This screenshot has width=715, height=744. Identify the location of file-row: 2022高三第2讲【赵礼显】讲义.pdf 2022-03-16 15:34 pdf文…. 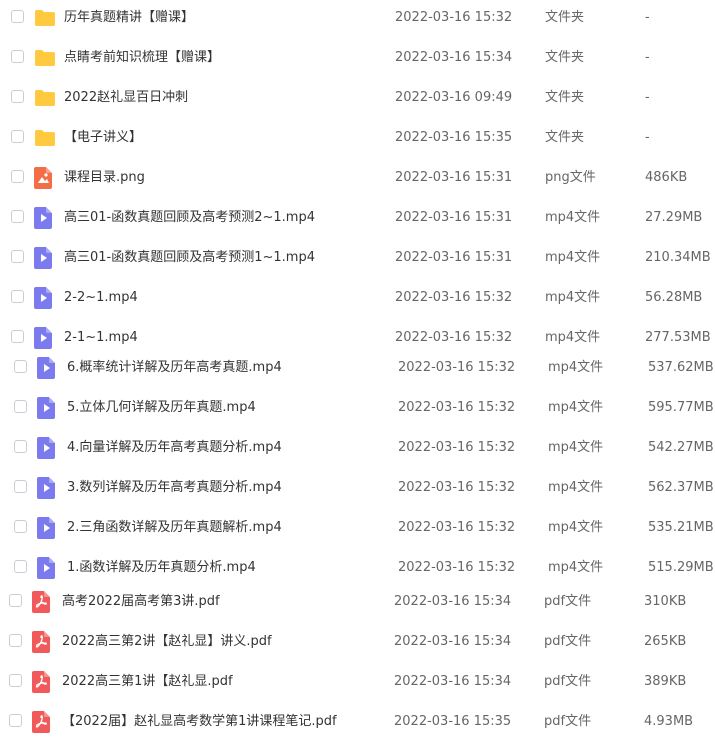
(357, 642).